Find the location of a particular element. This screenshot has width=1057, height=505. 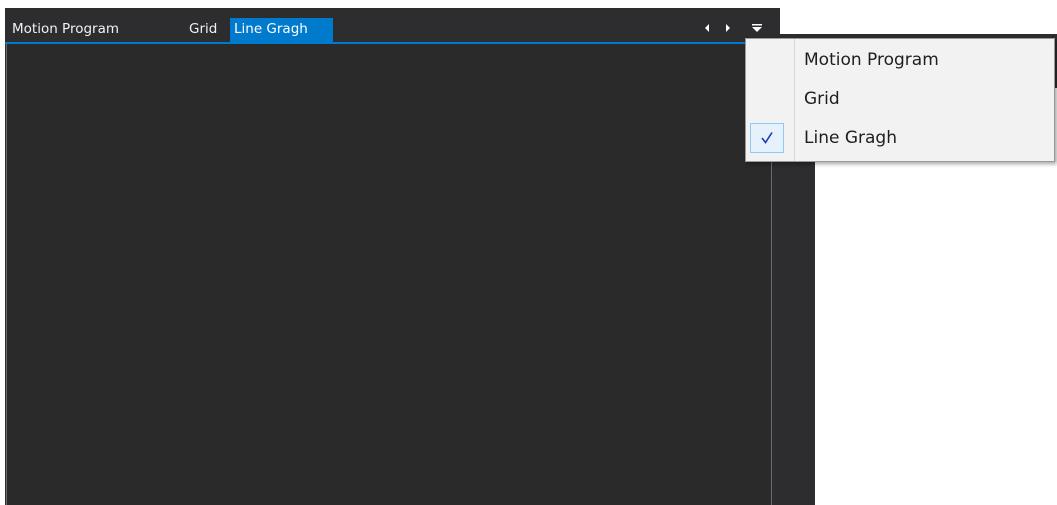

caret-down-icon is located at coordinates (757, 28).